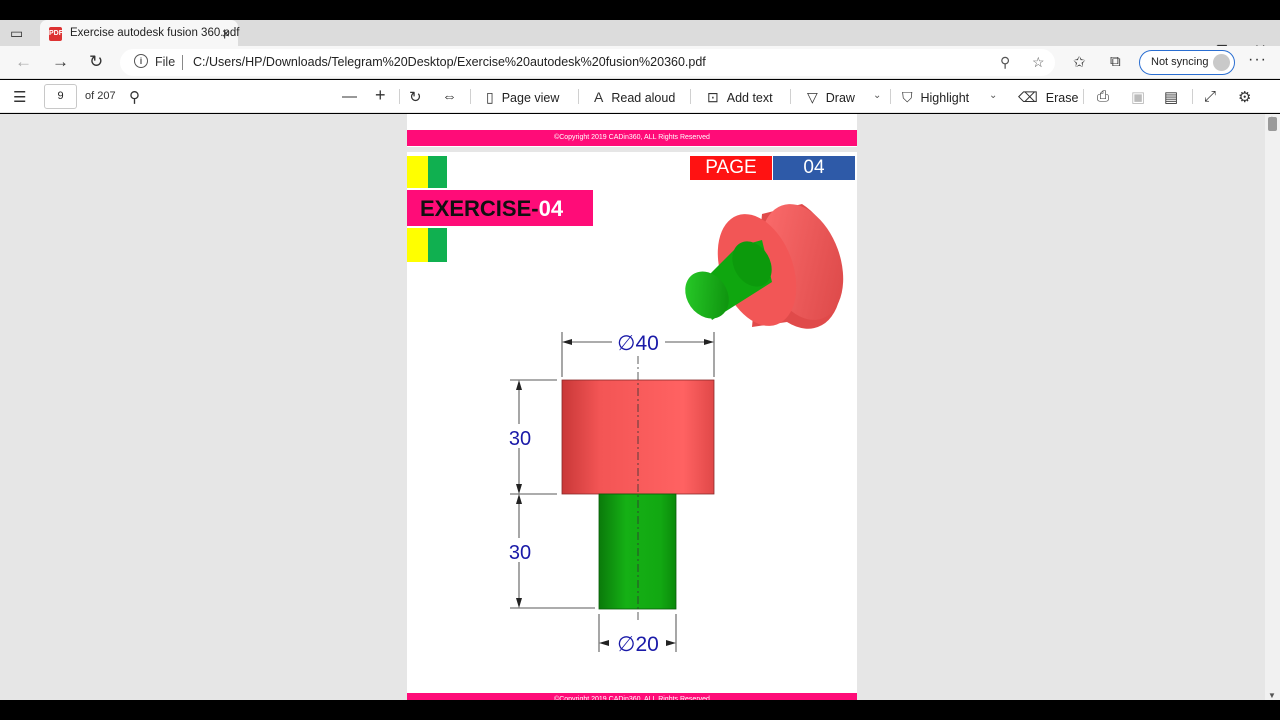  Describe the element at coordinates (640, 710) in the screenshot. I see `bottom-letterbox` at that location.